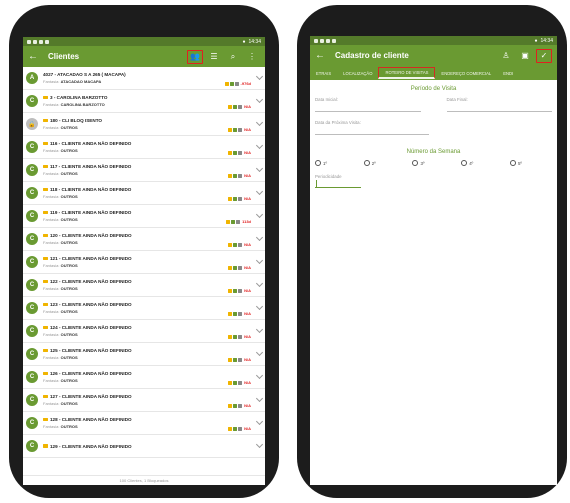  Describe the element at coordinates (91, 166) in the screenshot. I see `client-name: 117 - CLIENTE AINDA NÃO DEFINIDO` at that location.